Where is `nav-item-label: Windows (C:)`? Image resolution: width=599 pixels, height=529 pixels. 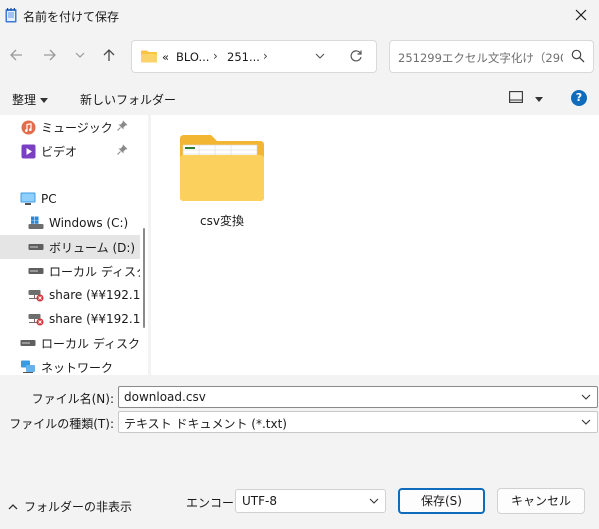 nav-item-label: Windows (C:) is located at coordinates (89, 223).